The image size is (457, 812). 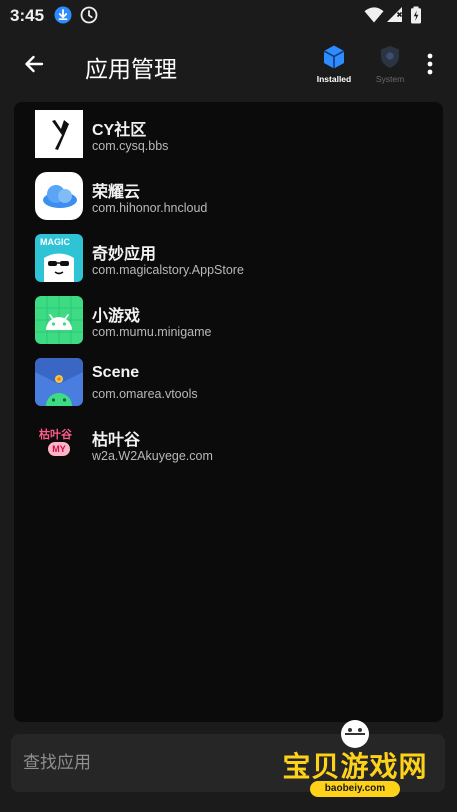 What do you see at coordinates (119, 130) in the screenshot?
I see `app-name: CY社区` at bounding box center [119, 130].